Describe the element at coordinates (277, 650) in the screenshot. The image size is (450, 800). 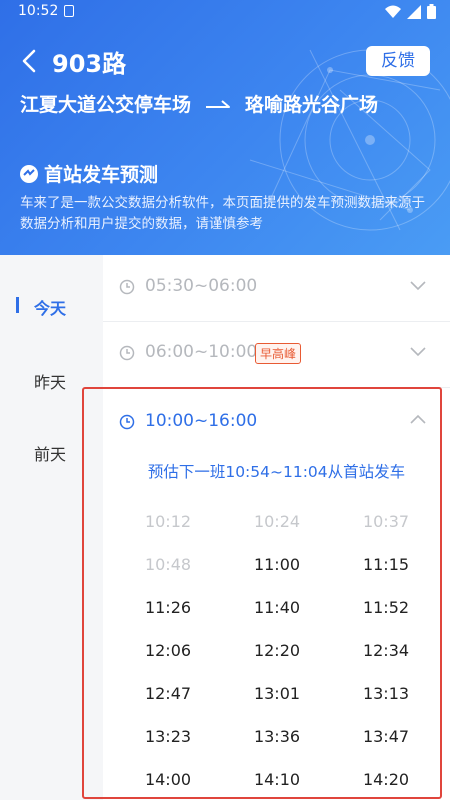
I see `departure-time: 12:20` at that location.